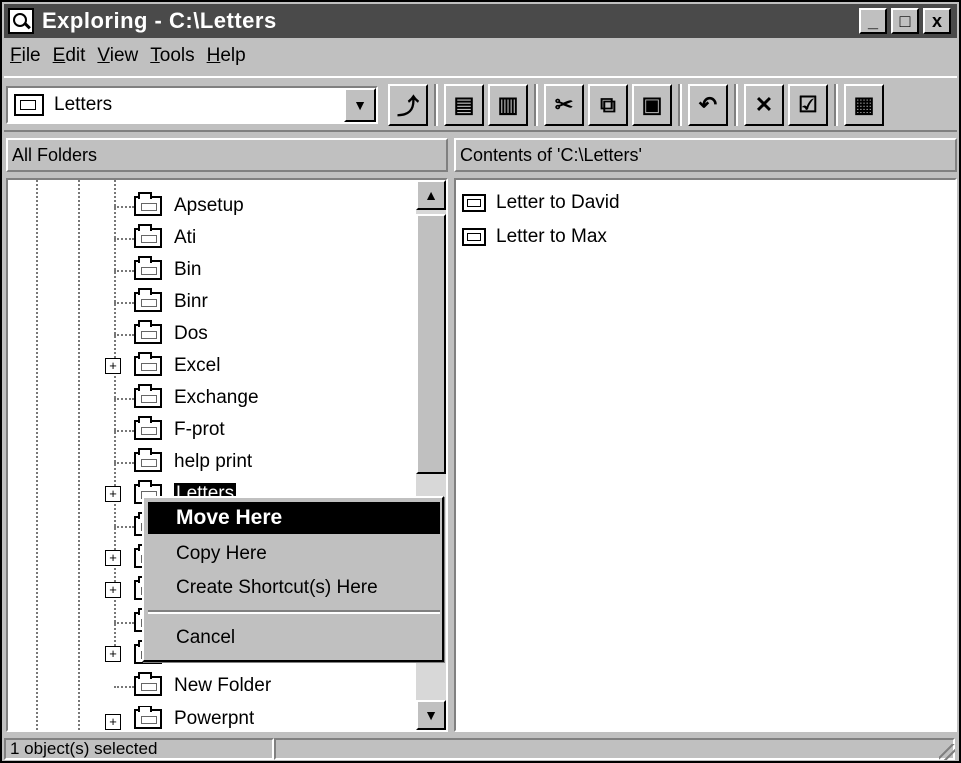 The height and width of the screenshot is (763, 961). I want to click on create-shortcut-item: Create Shortcut(s) Here, so click(294, 588).